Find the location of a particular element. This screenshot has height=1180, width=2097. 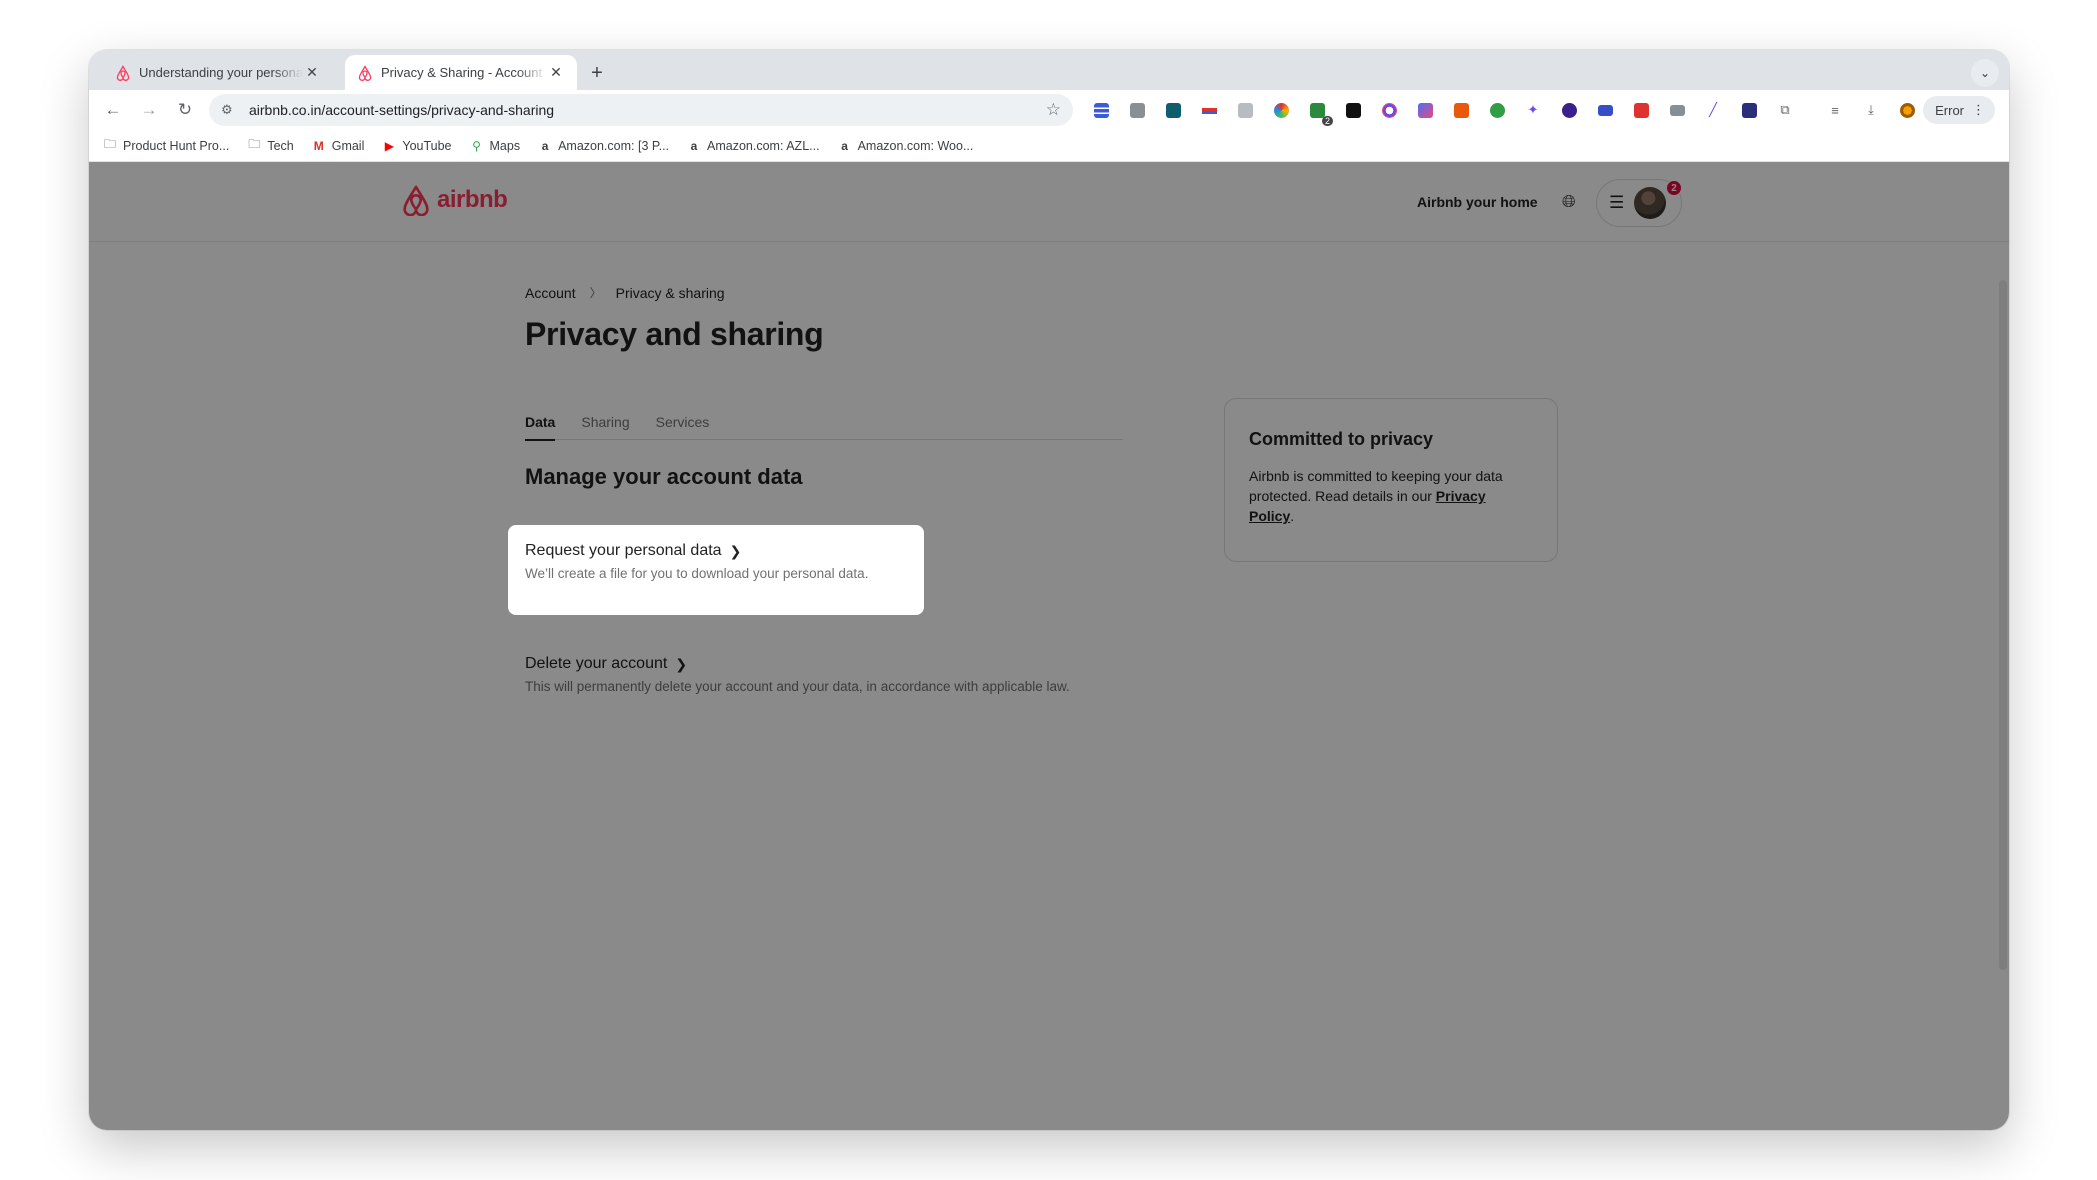

request-personal-data-title: Request your personal data is located at coordinates (623, 550).